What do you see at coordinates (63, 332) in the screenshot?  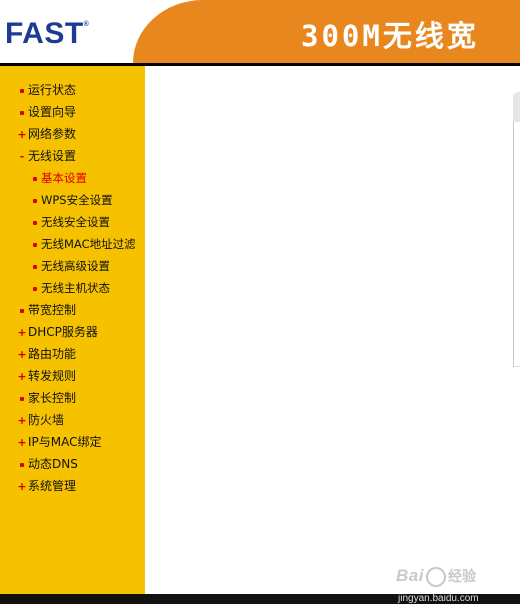 I see `nav-label: DHCP服务器` at bounding box center [63, 332].